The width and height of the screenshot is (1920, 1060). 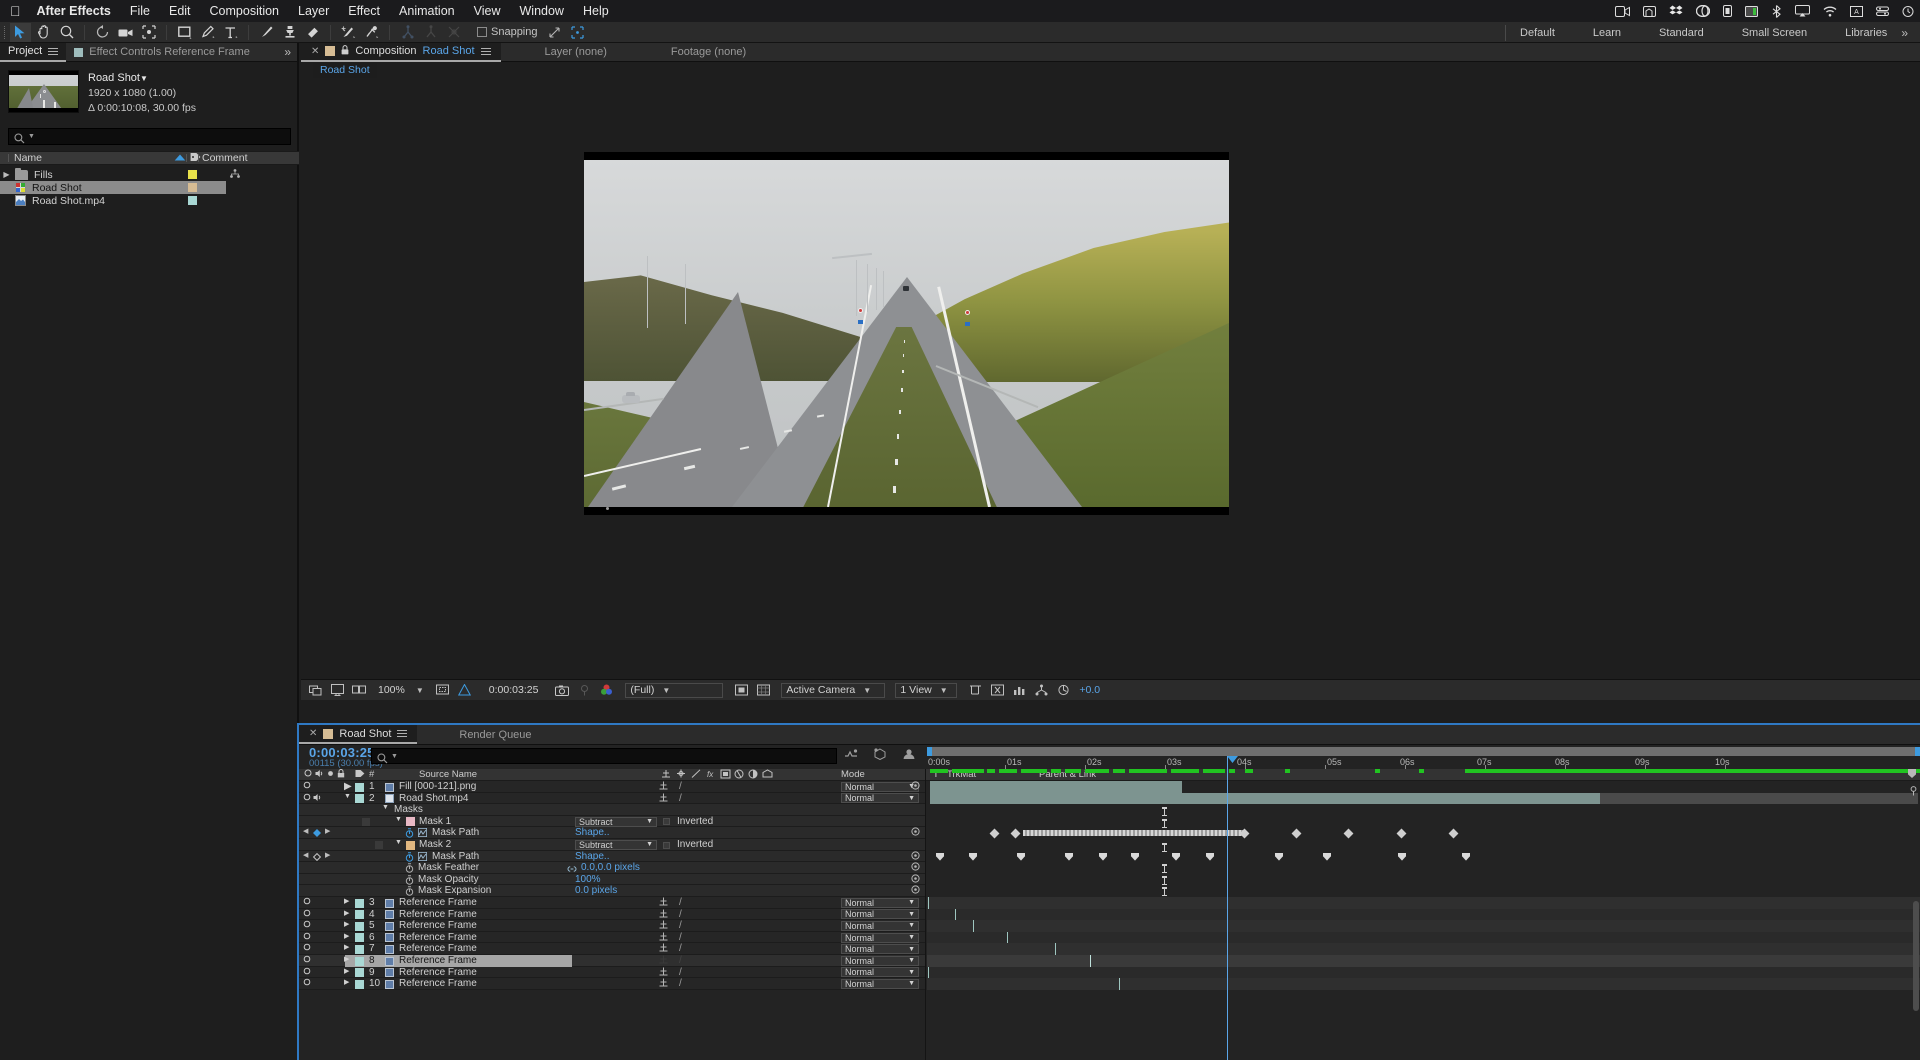 I want to click on tab-render-queue: Render Queue, so click(x=495, y=734).